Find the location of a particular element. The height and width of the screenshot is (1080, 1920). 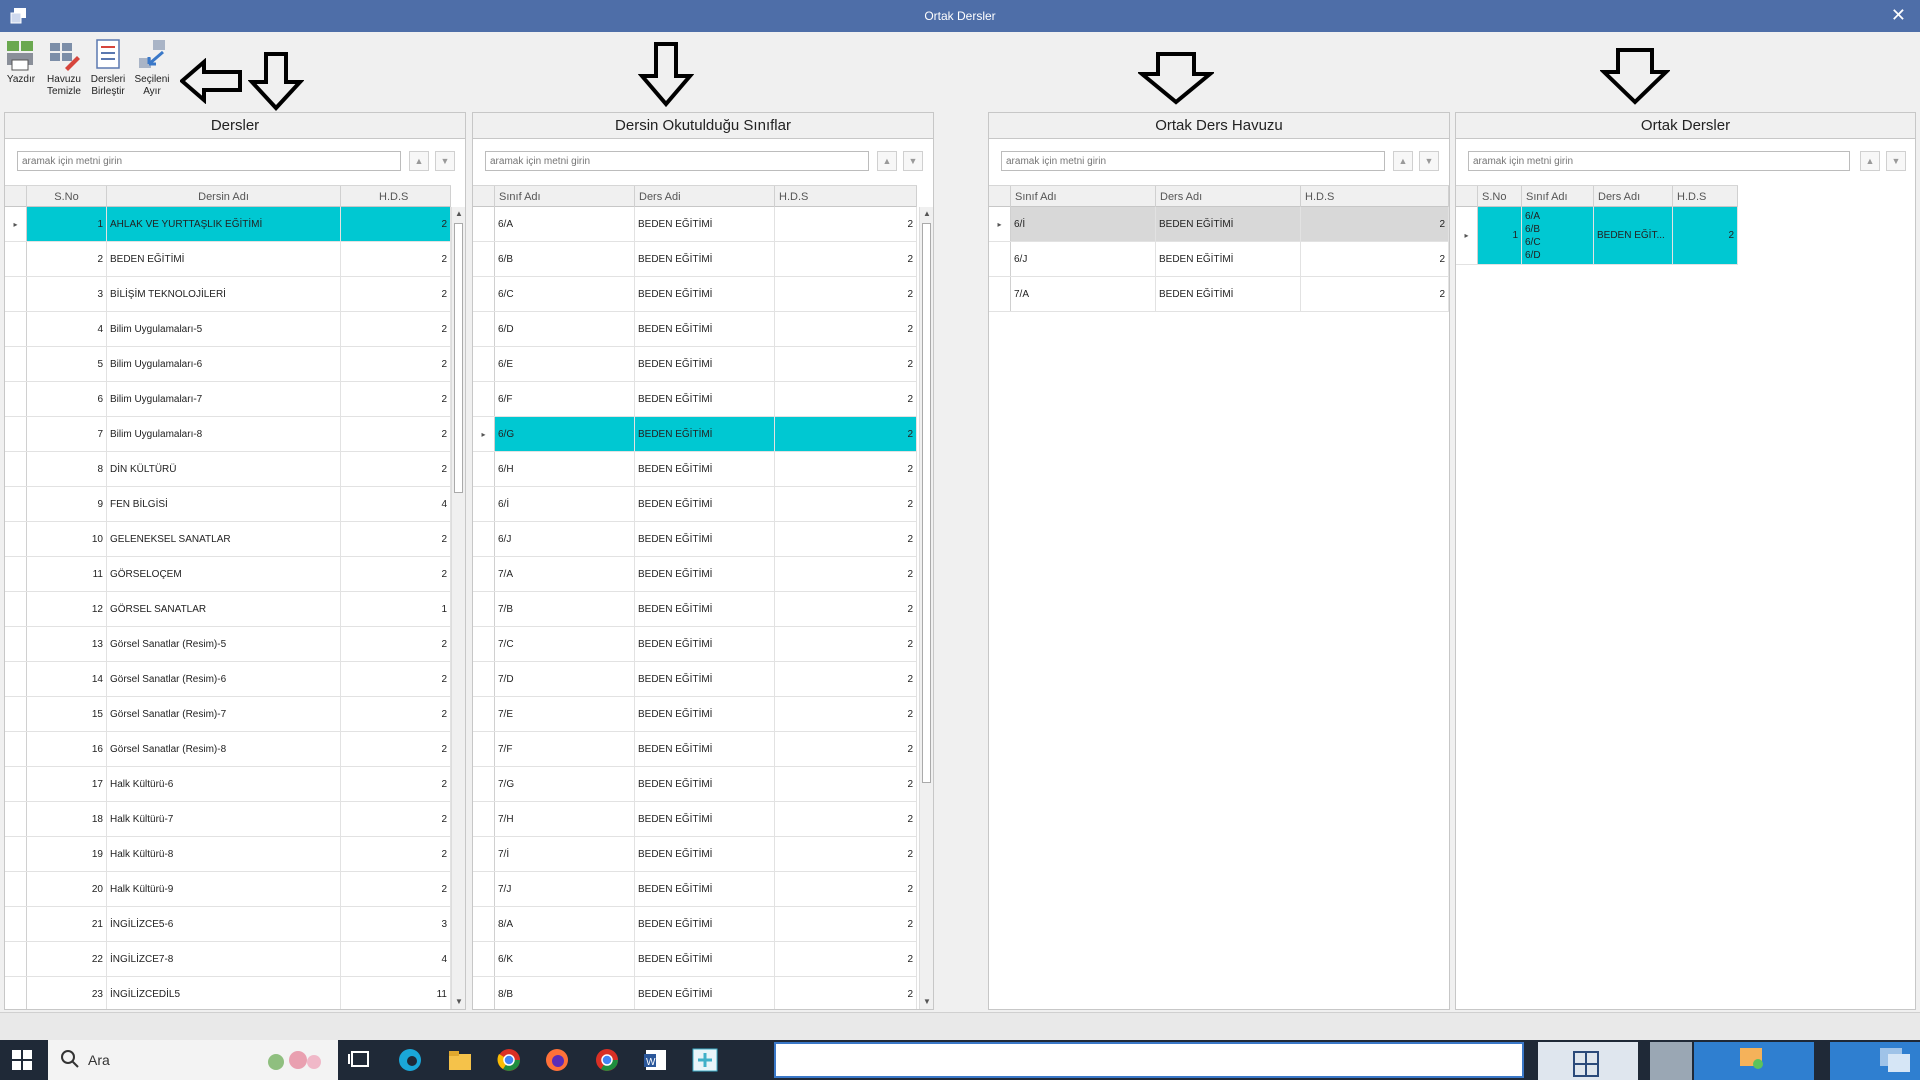

table-row: 14 Görsel Sanatlar (Resim)-6 2 is located at coordinates (228, 679).